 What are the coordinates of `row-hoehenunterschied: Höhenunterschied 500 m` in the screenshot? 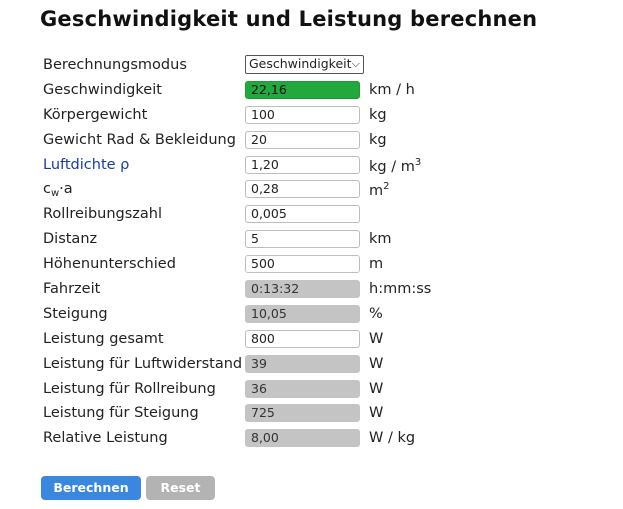 It's located at (328, 266).